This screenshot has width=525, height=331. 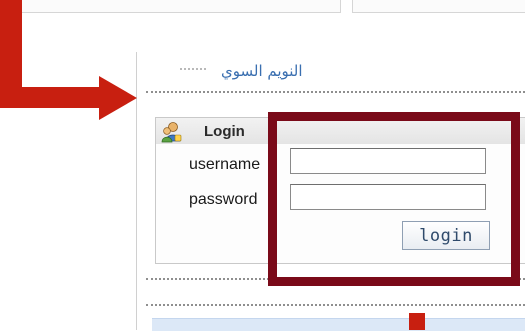 What do you see at coordinates (171, 132) in the screenshot?
I see `users-icon` at bounding box center [171, 132].